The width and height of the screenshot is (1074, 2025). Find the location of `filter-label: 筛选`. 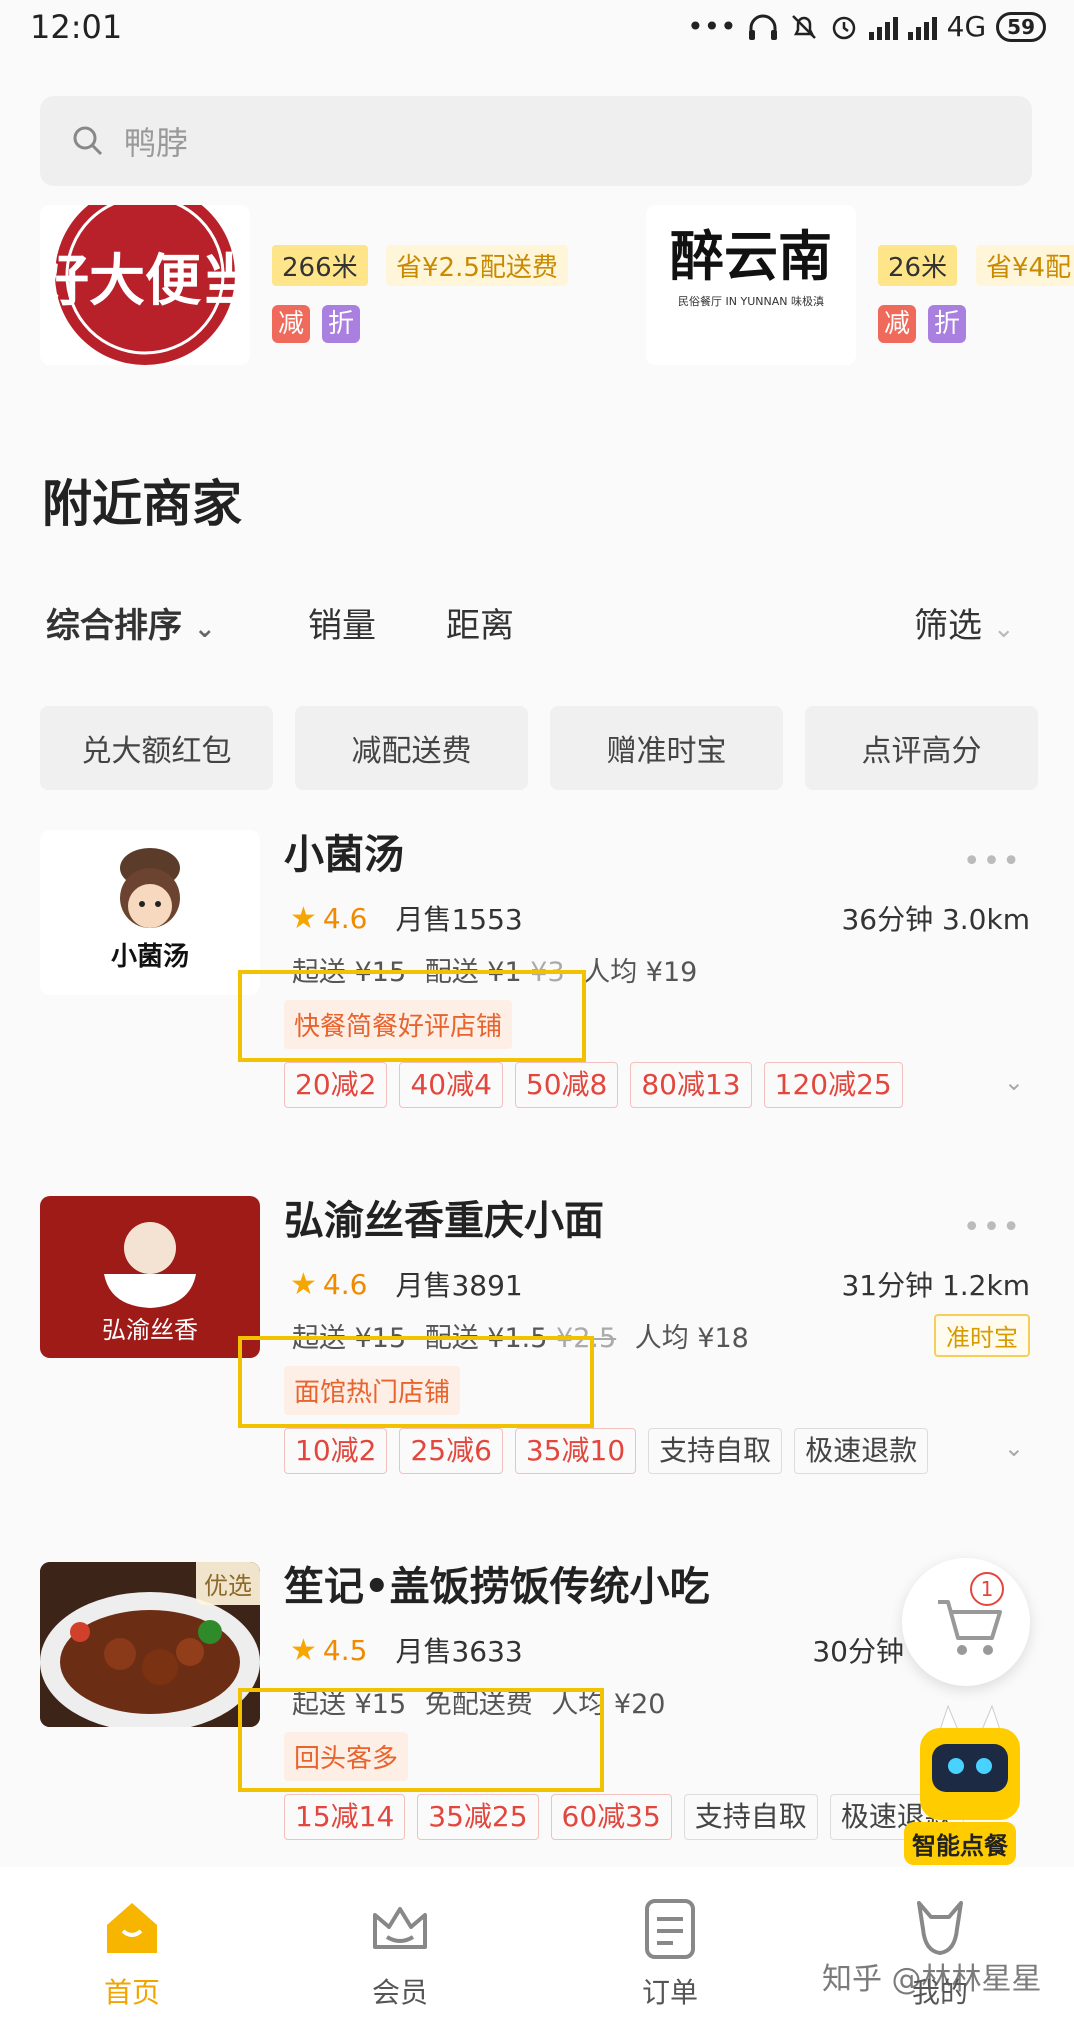

filter-label: 筛选 is located at coordinates (948, 626).